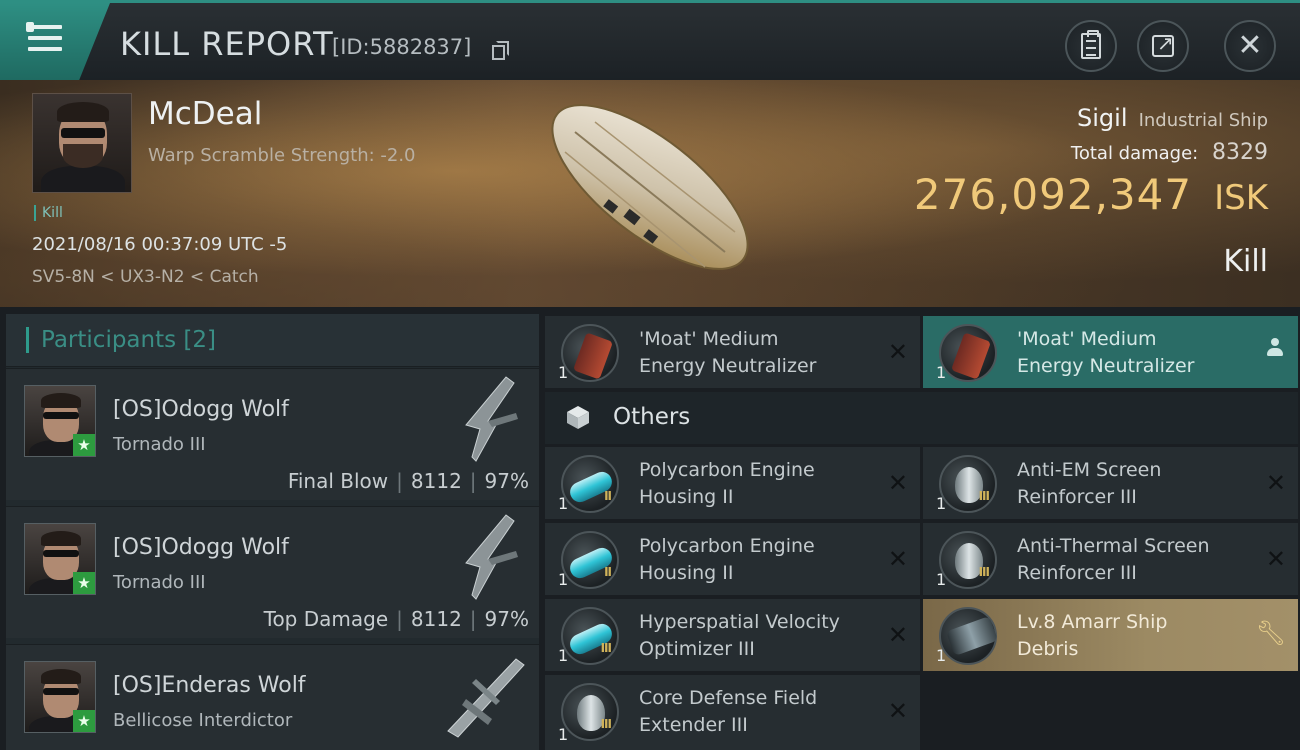 Image resolution: width=1300 pixels, height=750 pixels. I want to click on total-damage: Total damage: 8329, so click(1169, 152).